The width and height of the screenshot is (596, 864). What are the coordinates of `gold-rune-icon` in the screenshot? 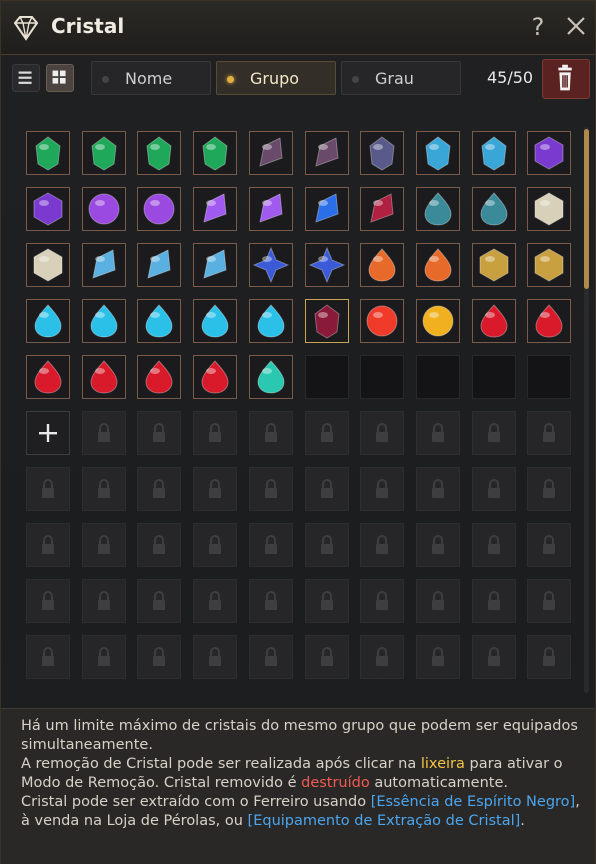 It's located at (494, 265).